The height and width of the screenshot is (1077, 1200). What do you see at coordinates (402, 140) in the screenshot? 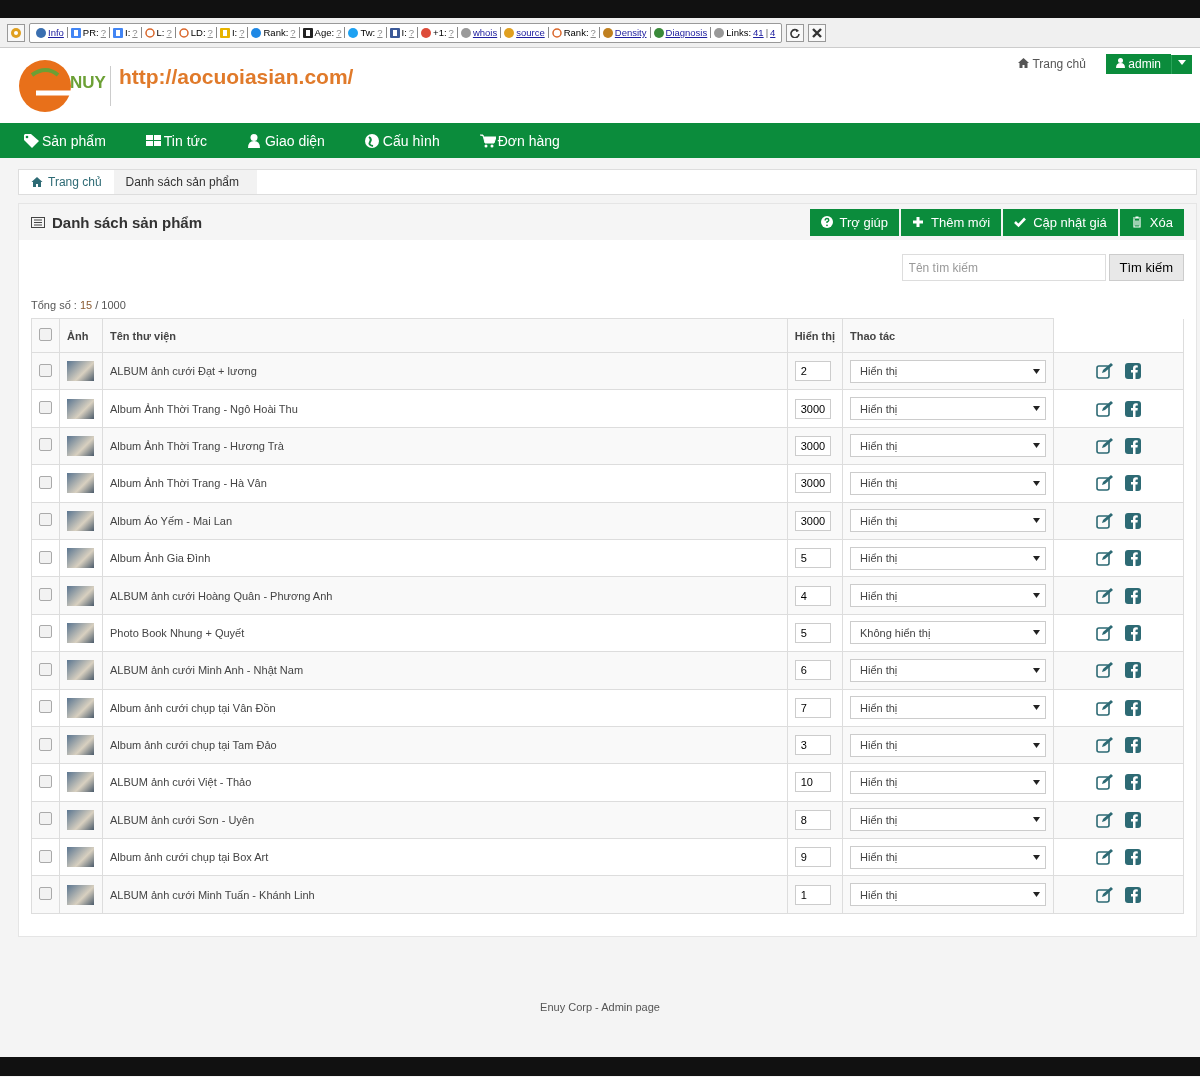
I see `nav-item: Cấu hình` at bounding box center [402, 140].